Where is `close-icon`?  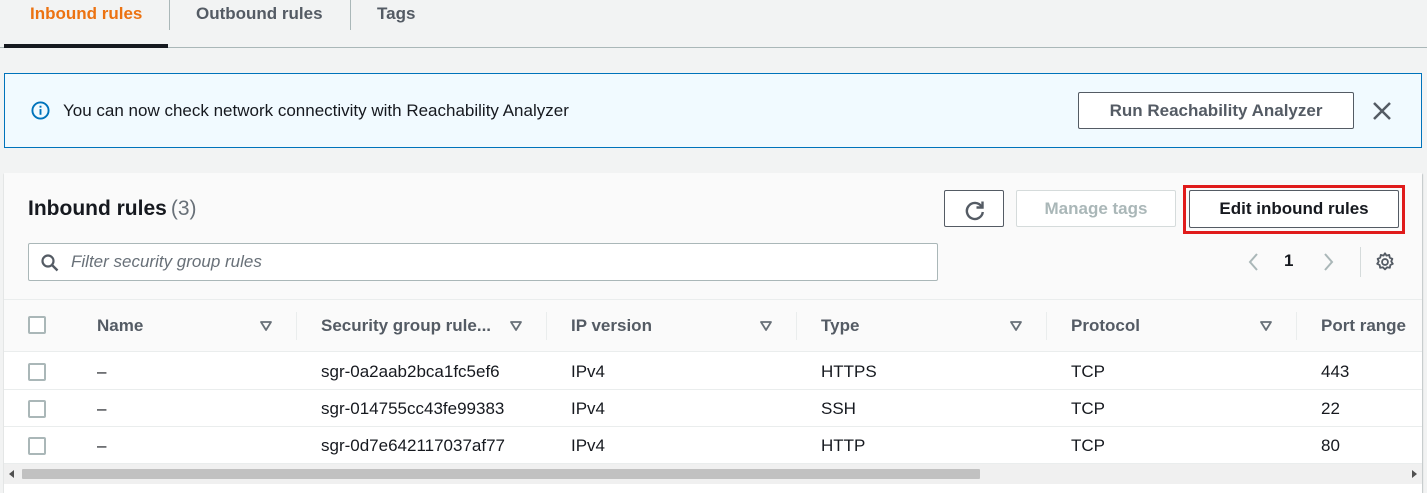
close-icon is located at coordinates (1382, 111).